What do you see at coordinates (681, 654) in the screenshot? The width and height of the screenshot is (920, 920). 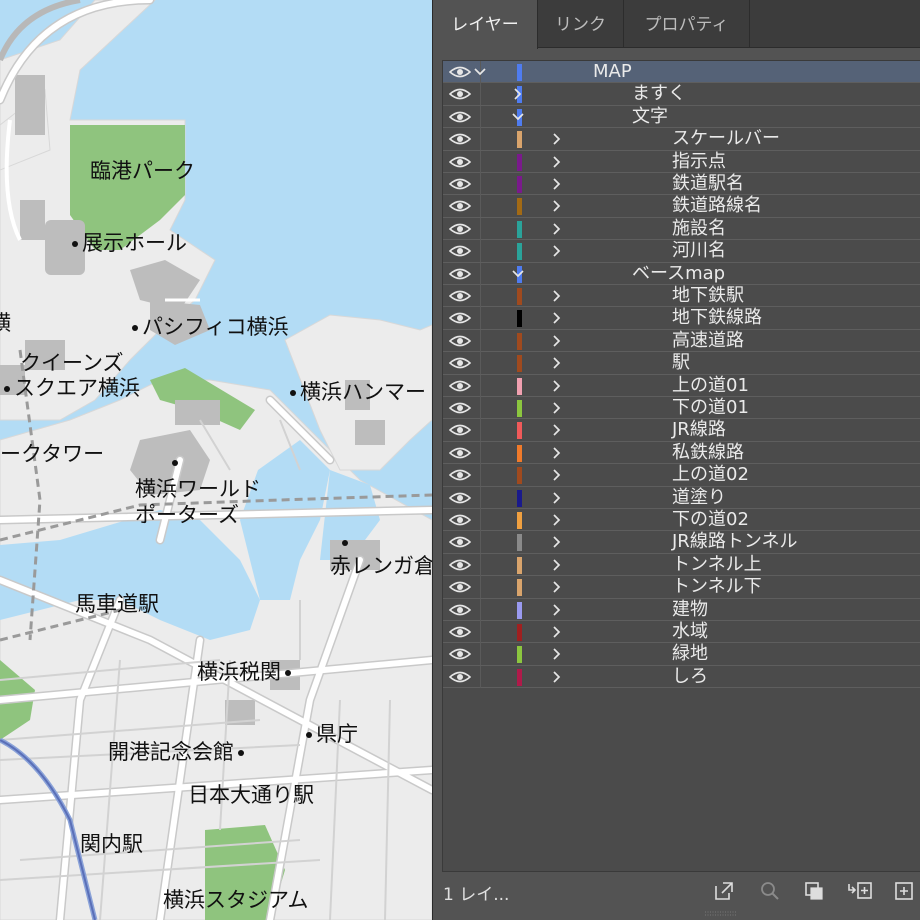 I see `layer-row: 緑地` at bounding box center [681, 654].